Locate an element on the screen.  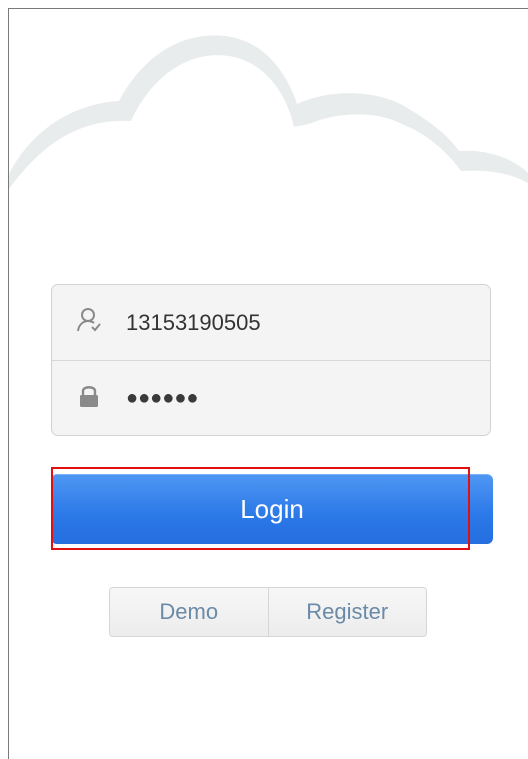
login-button-label: Login is located at coordinates (272, 508).